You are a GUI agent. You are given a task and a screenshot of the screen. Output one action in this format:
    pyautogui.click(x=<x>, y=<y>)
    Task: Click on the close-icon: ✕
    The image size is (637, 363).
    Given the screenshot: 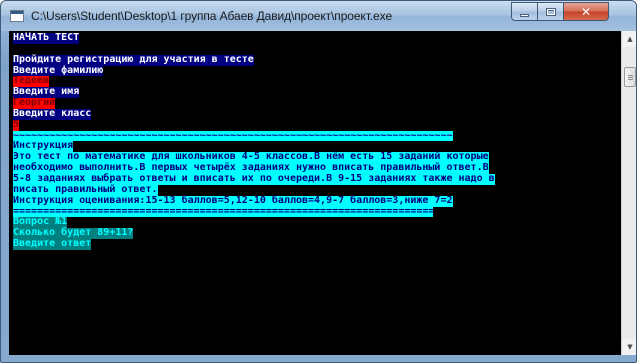 What is the action you would take?
    pyautogui.click(x=586, y=11)
    